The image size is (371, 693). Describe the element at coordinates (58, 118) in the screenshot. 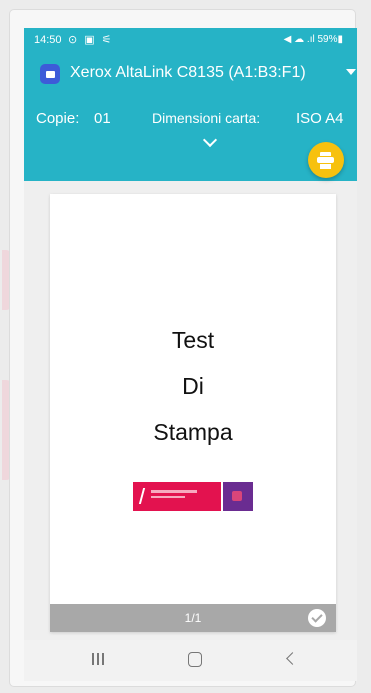

I see `copies-label: Copie:` at that location.